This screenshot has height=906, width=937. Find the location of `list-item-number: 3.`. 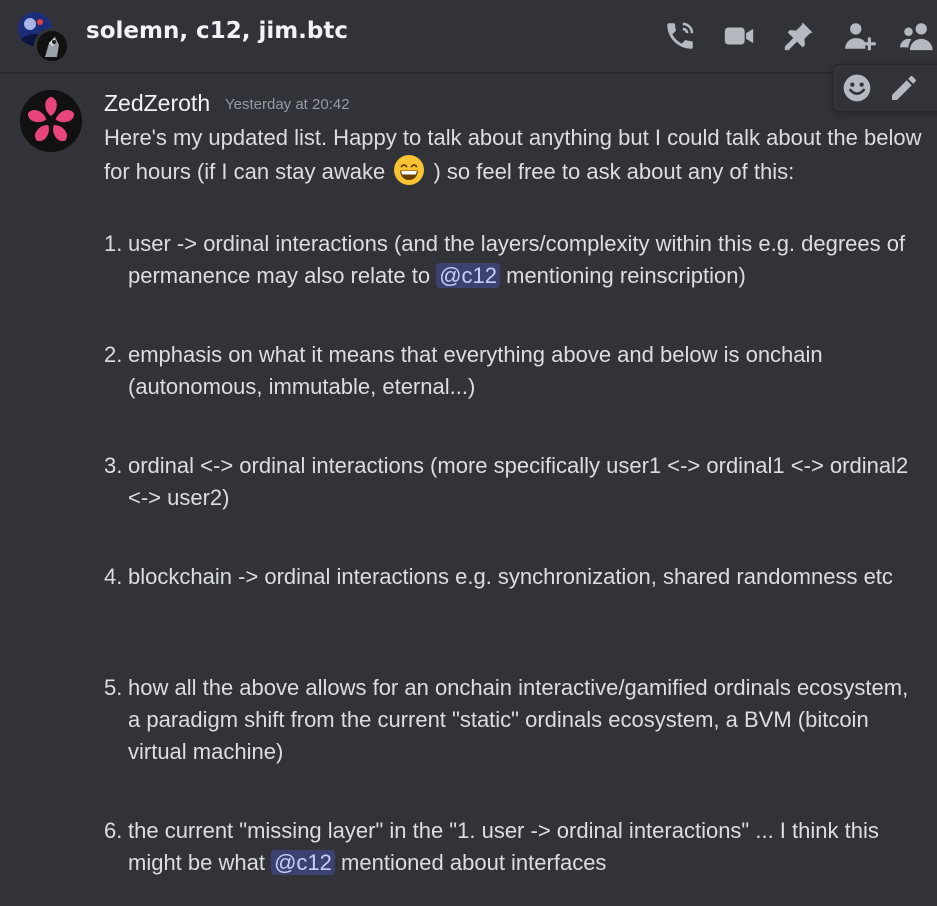

list-item-number: 3. is located at coordinates (113, 465).